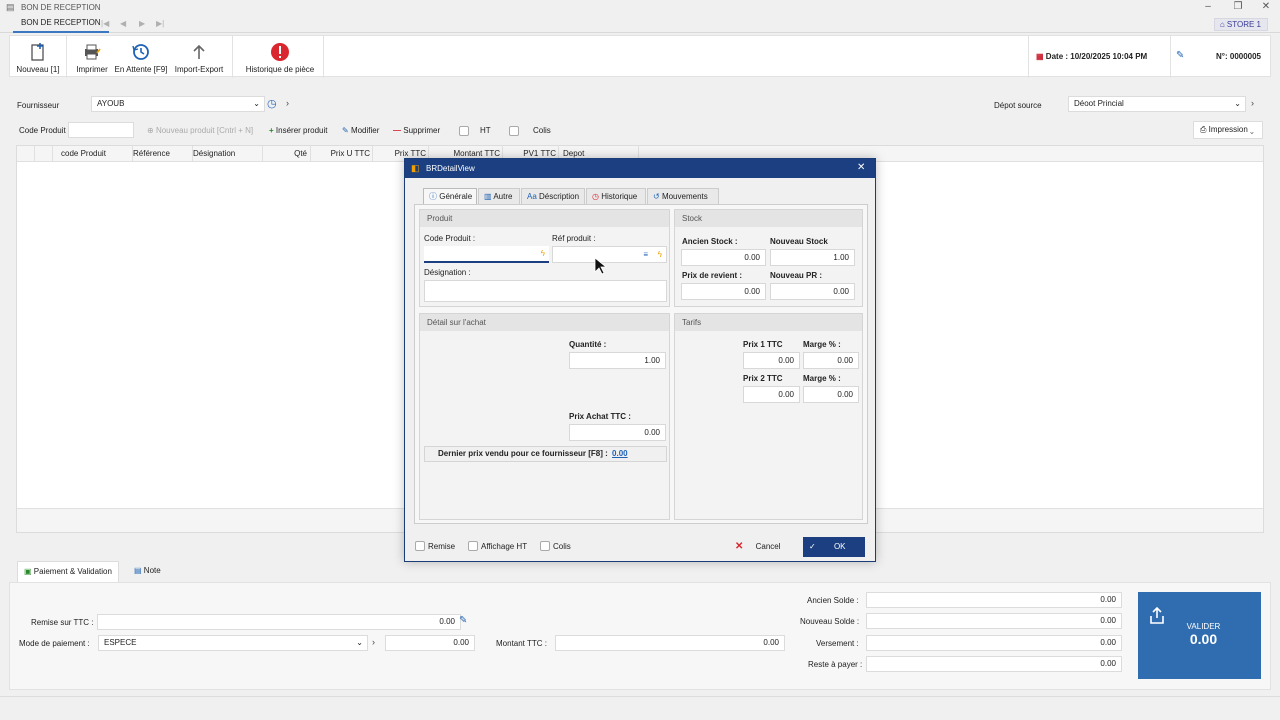 The image size is (1280, 720). I want to click on ok-button: ✓ OK, so click(834, 547).